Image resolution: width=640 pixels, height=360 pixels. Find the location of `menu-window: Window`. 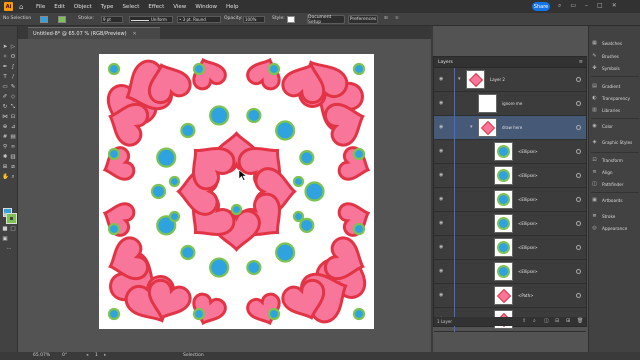

menu-window: Window is located at coordinates (206, 7).